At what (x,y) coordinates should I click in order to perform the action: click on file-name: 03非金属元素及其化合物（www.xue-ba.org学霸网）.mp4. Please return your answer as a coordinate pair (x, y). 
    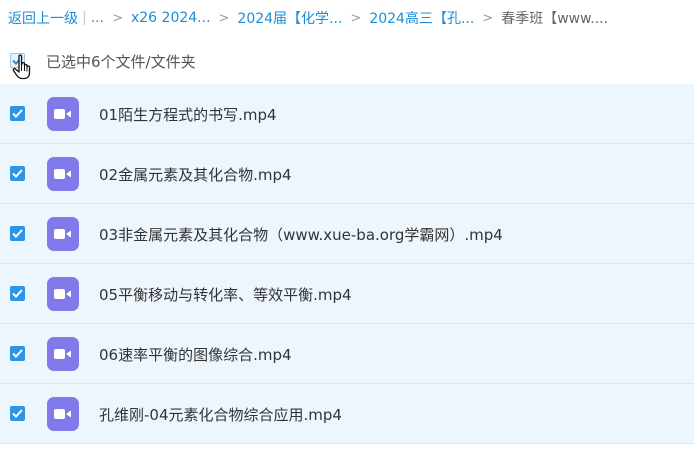
    Looking at the image, I should click on (301, 234).